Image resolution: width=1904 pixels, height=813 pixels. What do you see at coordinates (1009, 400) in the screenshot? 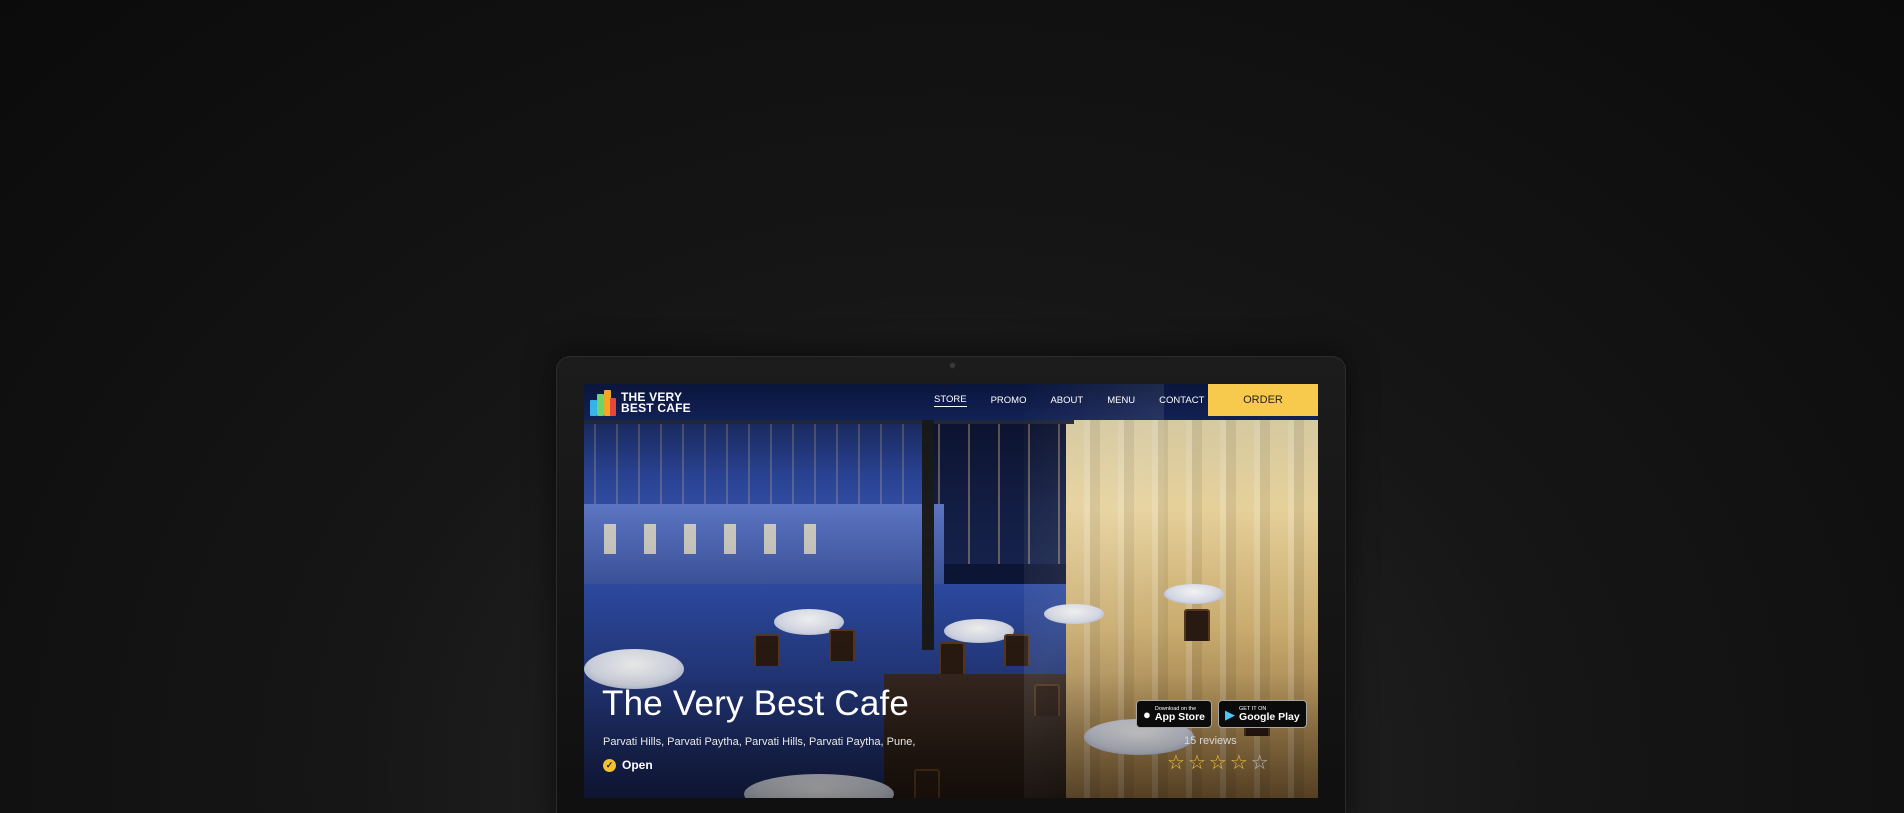
I see `nav-item-promo: PROMO` at bounding box center [1009, 400].